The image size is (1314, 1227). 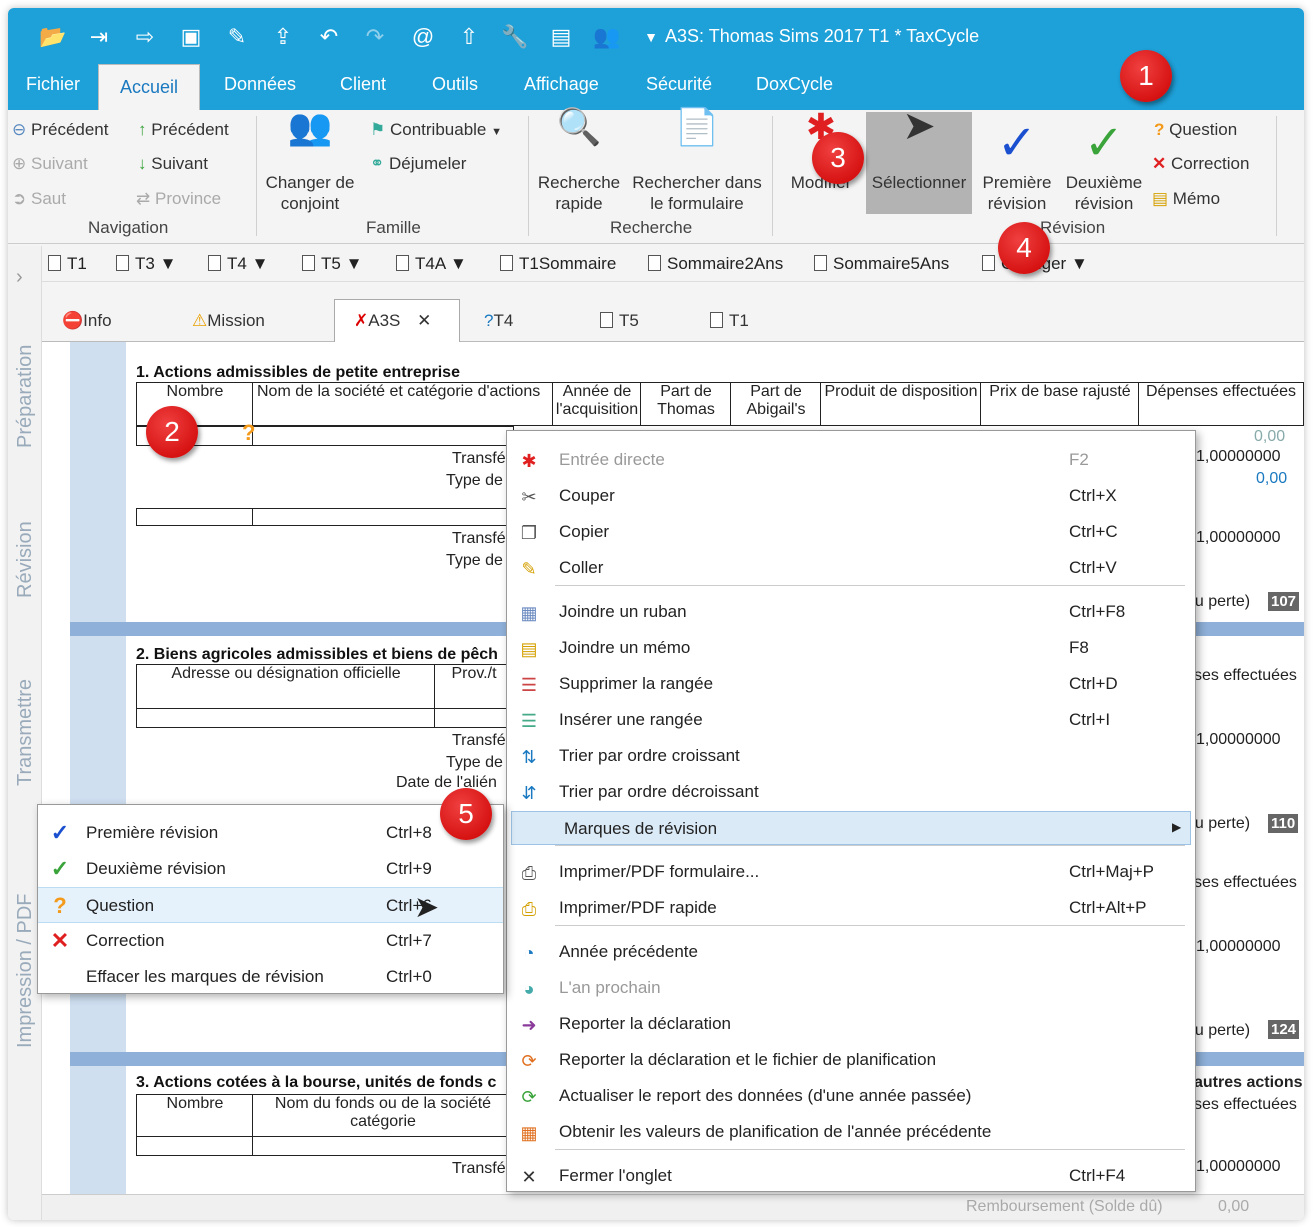 I want to click on login-icon: ⇨, so click(x=145, y=37).